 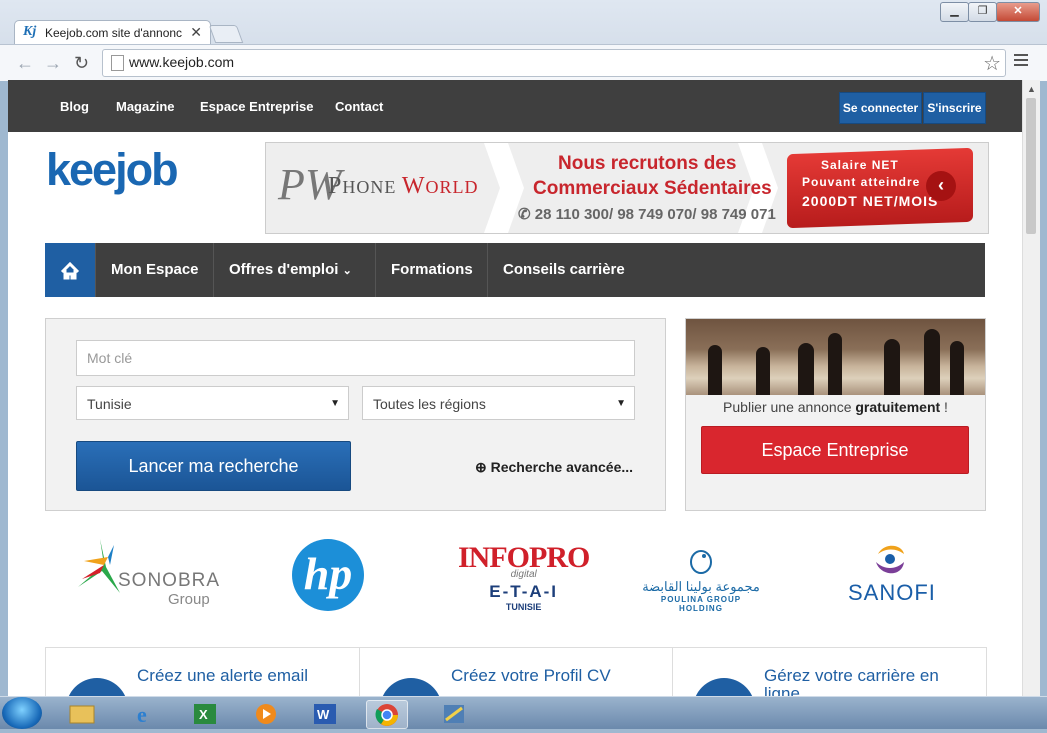 What do you see at coordinates (411, 687) in the screenshot?
I see `profile-icon` at bounding box center [411, 687].